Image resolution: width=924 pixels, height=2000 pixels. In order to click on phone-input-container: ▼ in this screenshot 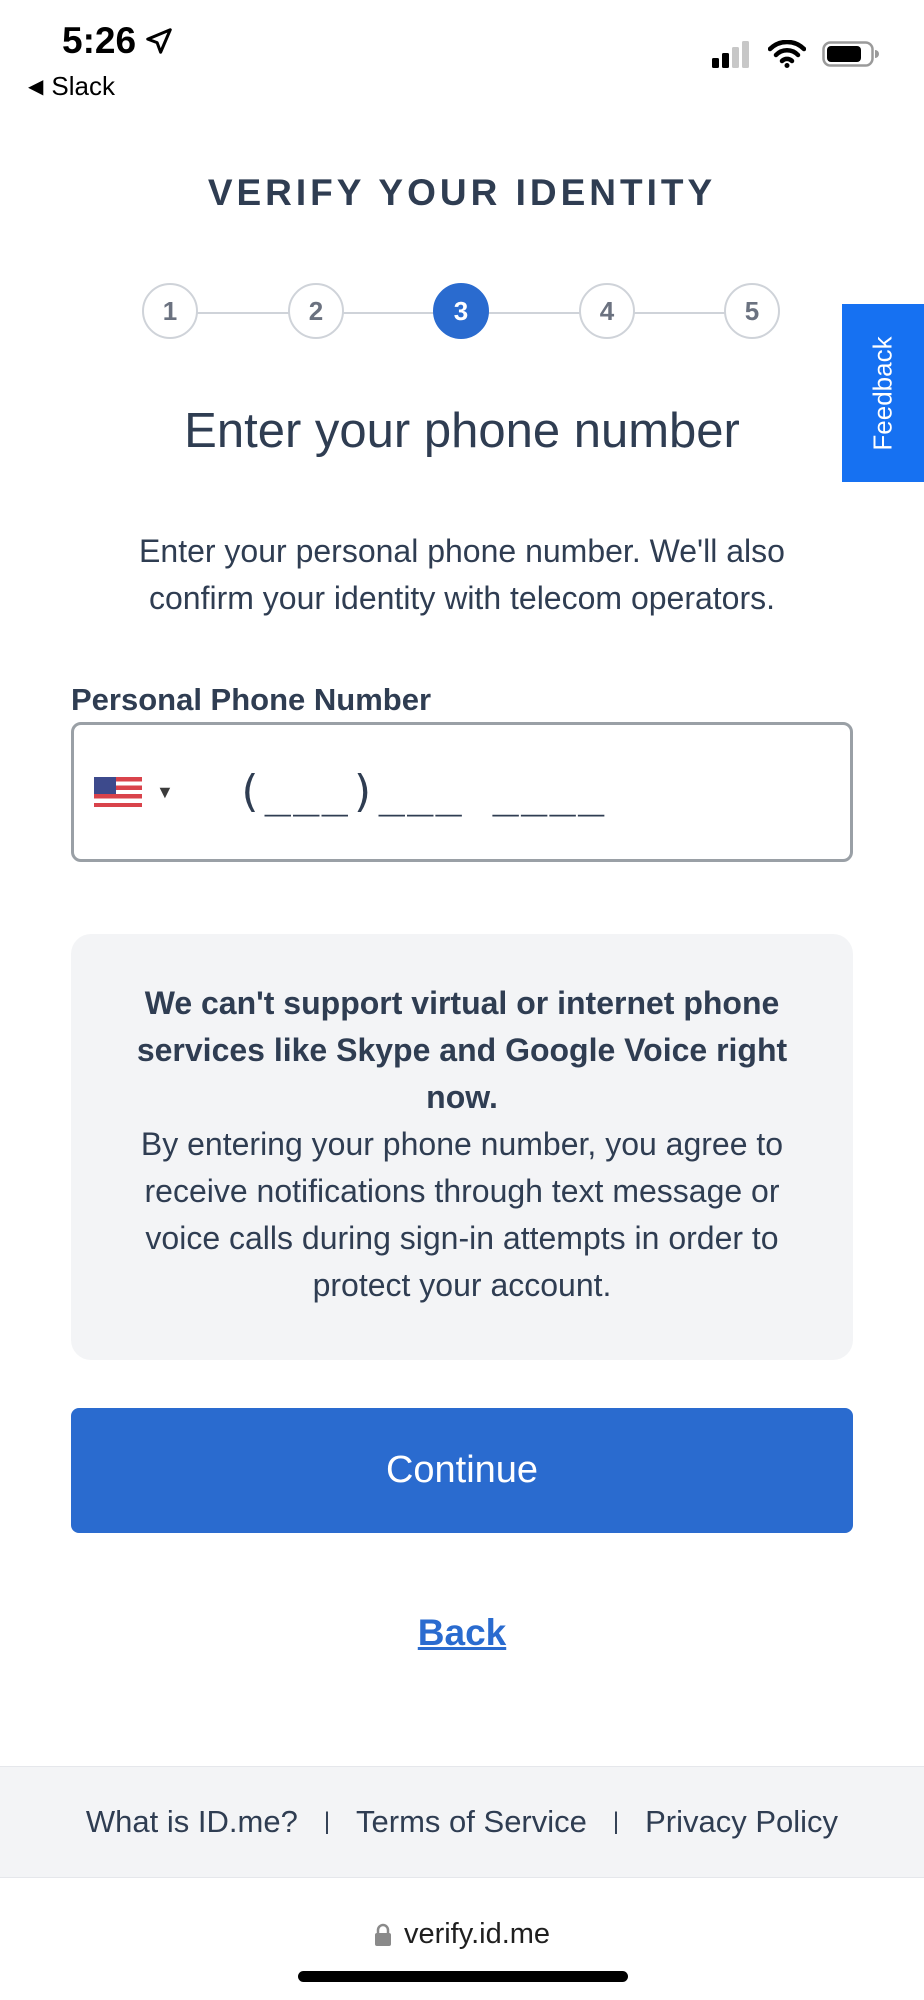, I will do `click(462, 792)`.